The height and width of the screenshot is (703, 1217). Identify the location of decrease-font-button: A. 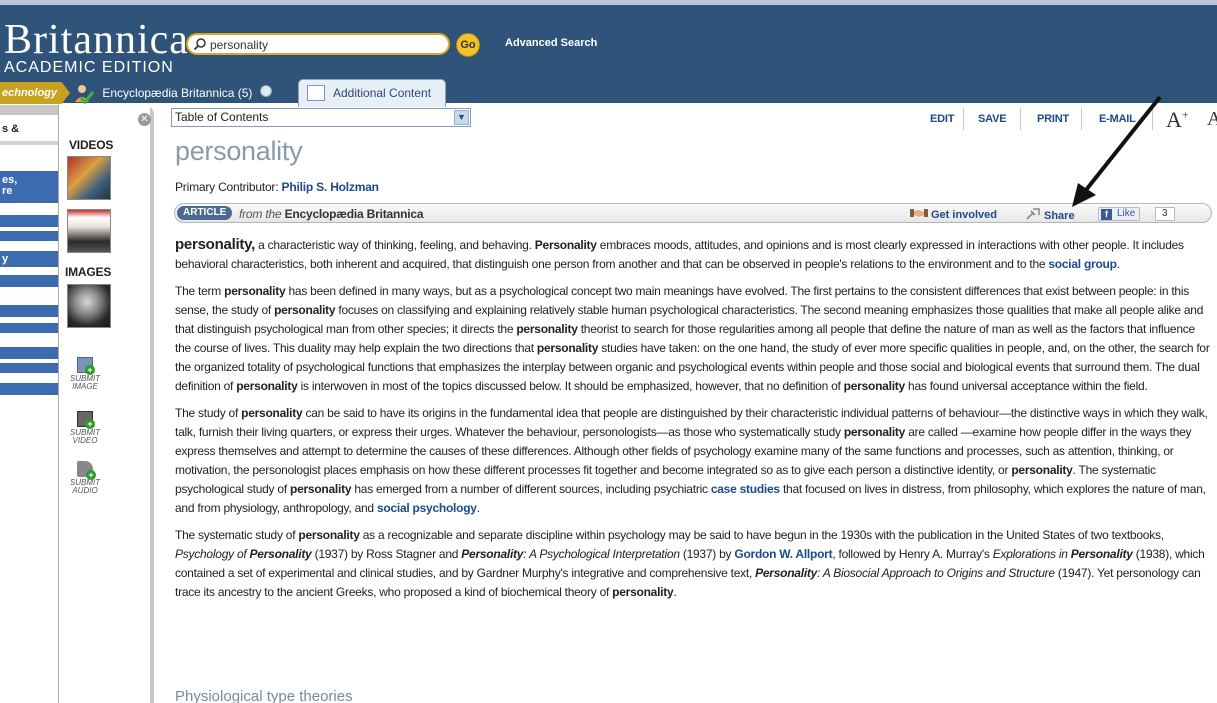
(1212, 119).